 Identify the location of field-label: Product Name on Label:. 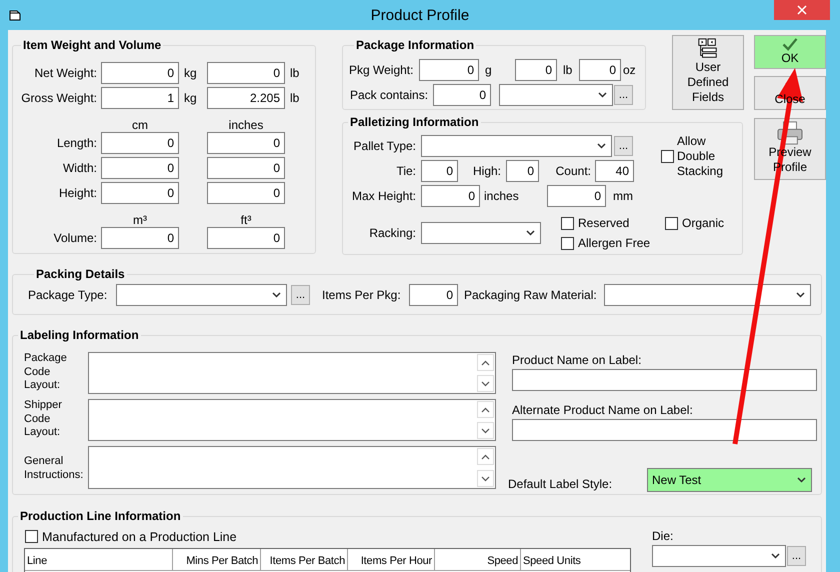
(576, 360).